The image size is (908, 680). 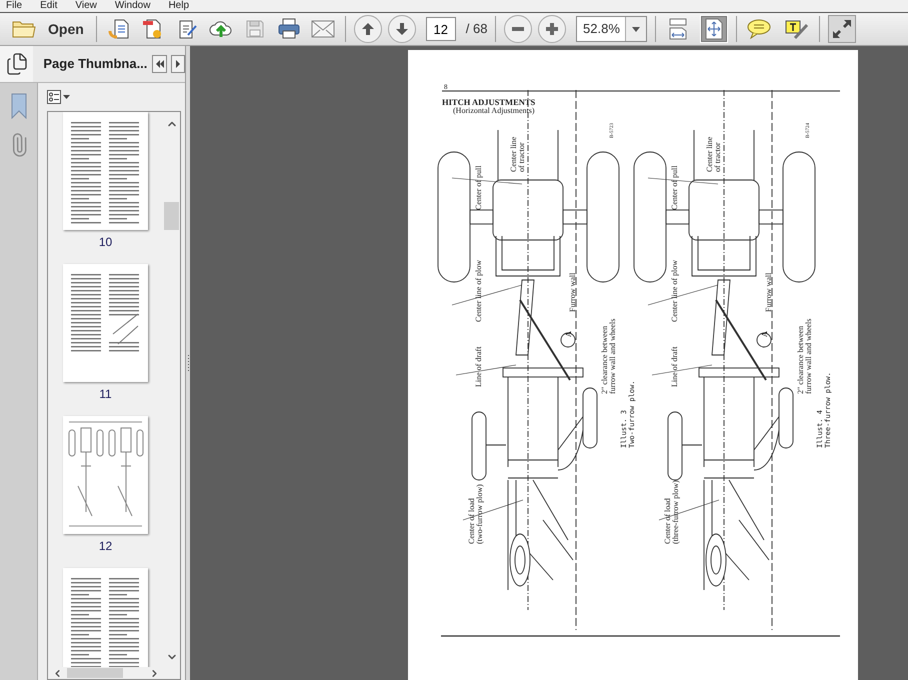 What do you see at coordinates (477, 29) in the screenshot?
I see `page-total: / 68` at bounding box center [477, 29].